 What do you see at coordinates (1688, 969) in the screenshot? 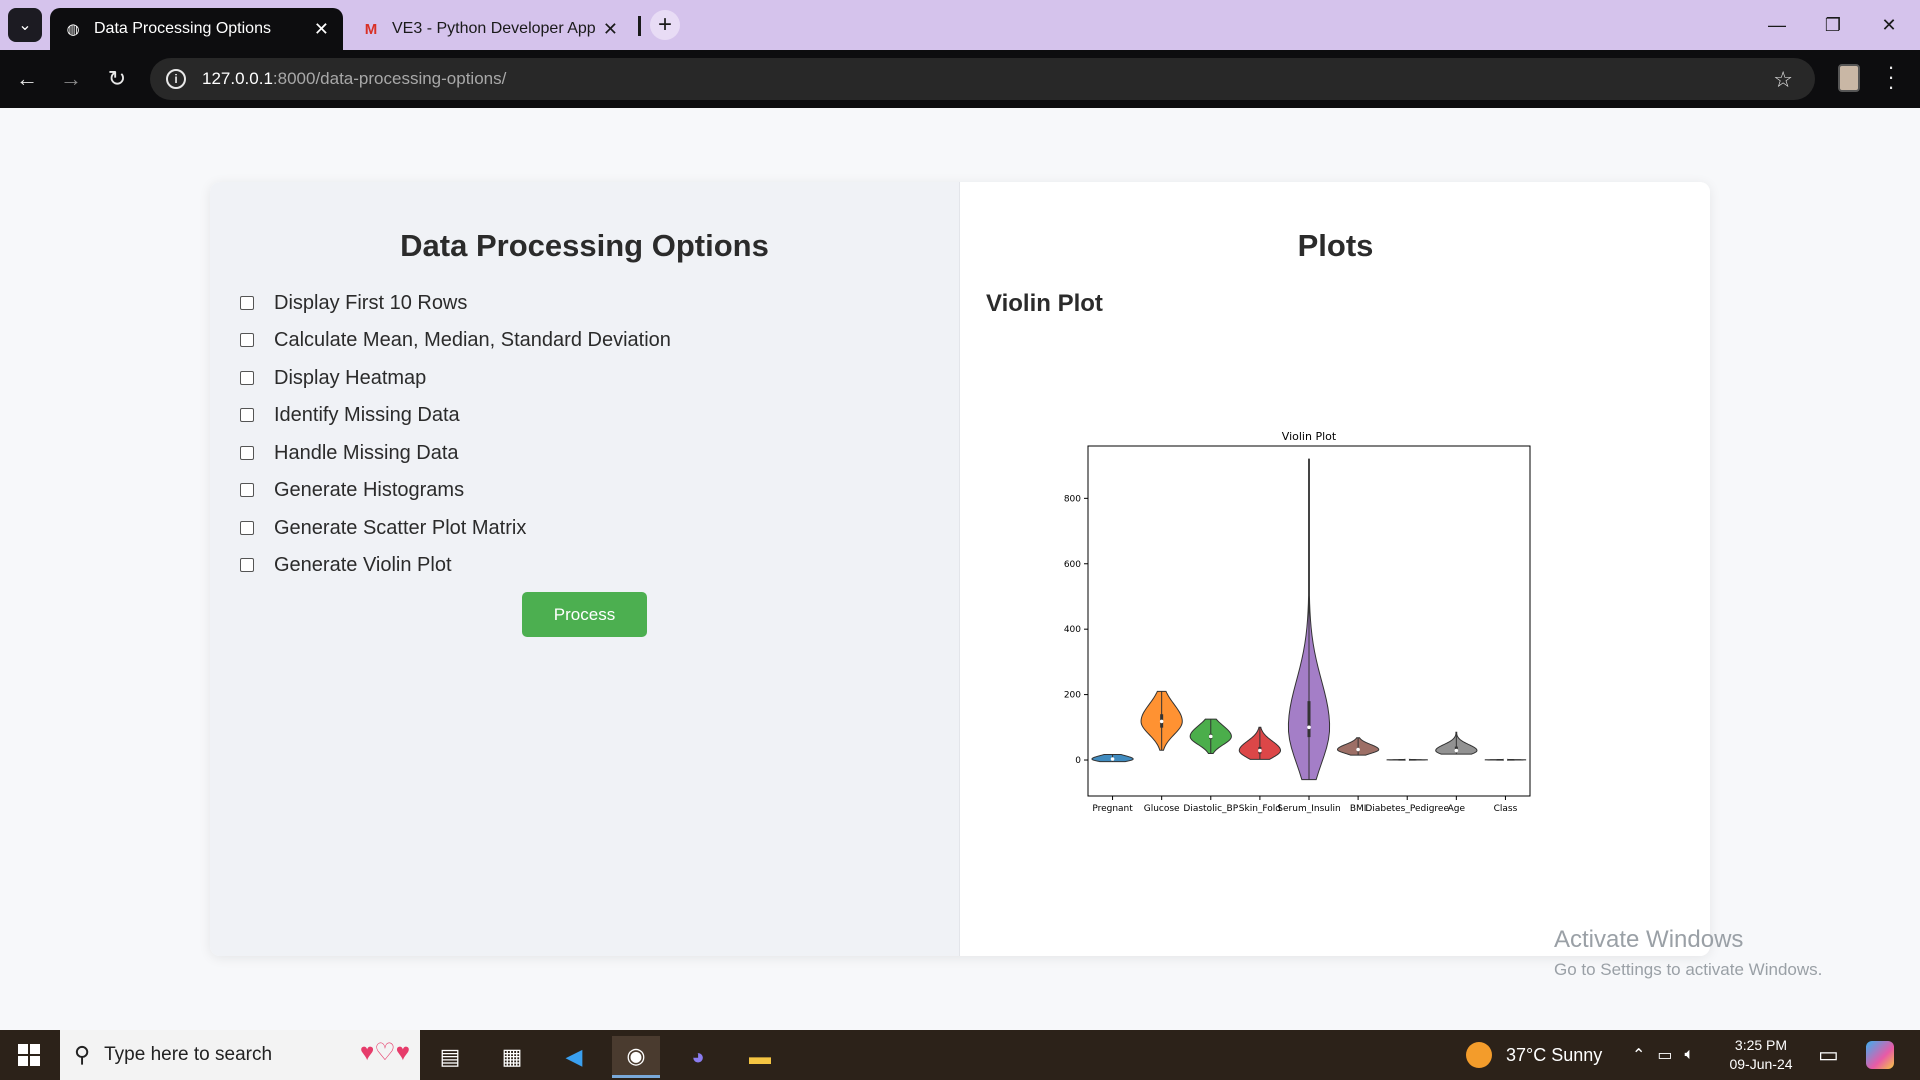
I see `activate-windows-hint: Go to Settings to activate Windows.` at bounding box center [1688, 969].